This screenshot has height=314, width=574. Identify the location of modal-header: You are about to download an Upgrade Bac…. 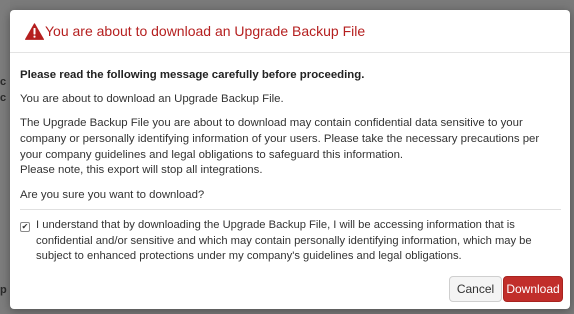
(290, 31).